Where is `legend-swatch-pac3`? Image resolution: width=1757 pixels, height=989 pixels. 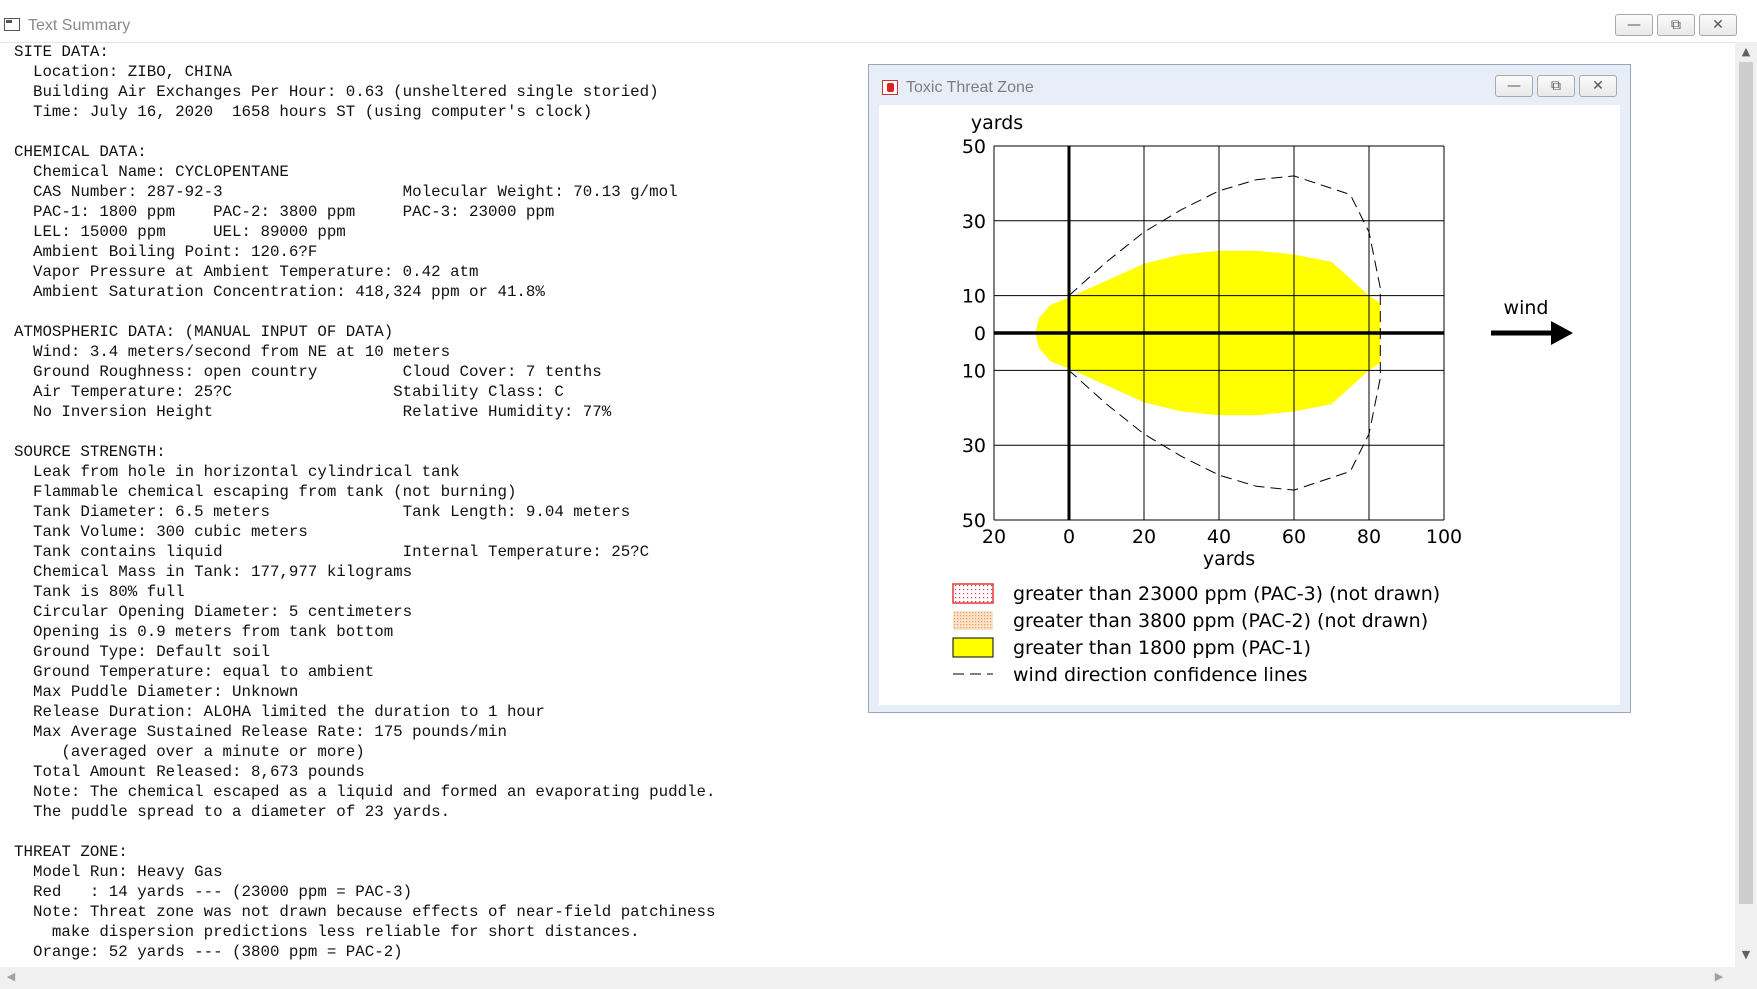
legend-swatch-pac3 is located at coordinates (973, 593).